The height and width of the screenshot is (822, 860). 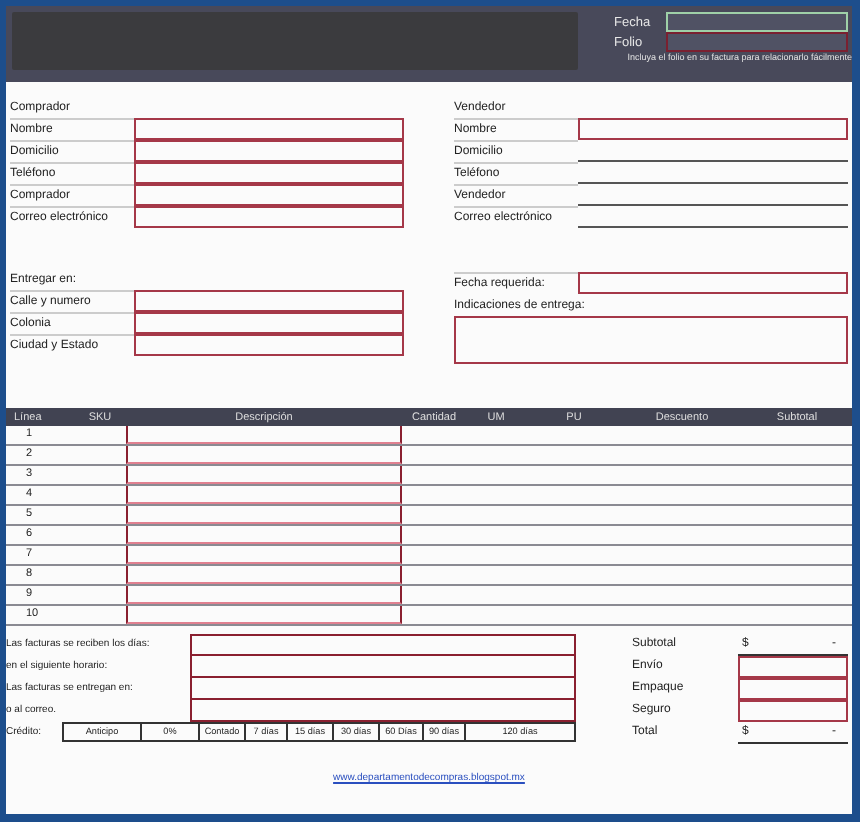 I want to click on instructions-field, so click(x=651, y=340).